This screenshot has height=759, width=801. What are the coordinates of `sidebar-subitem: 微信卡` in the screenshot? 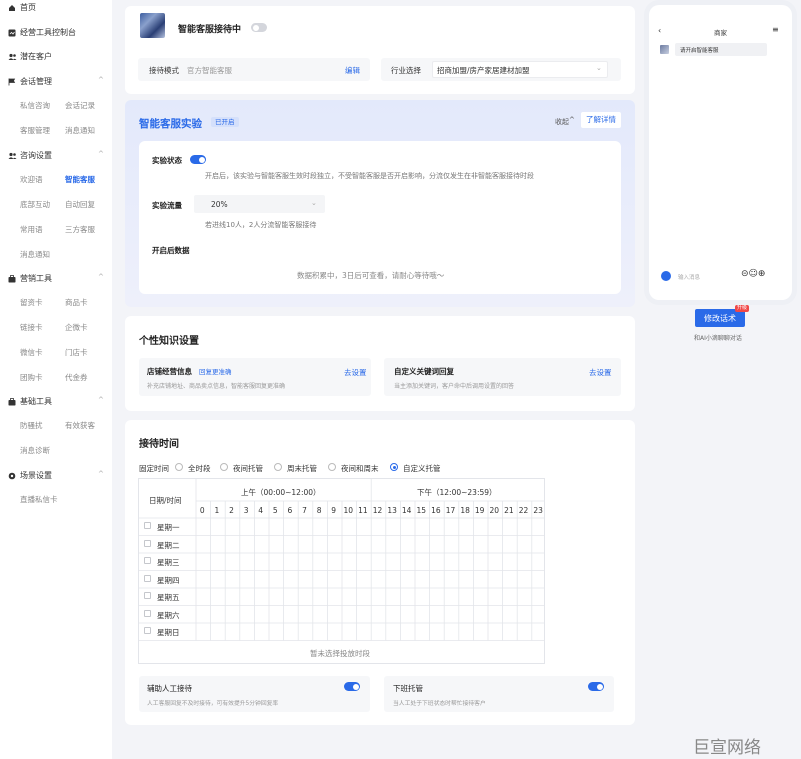 It's located at (31, 352).